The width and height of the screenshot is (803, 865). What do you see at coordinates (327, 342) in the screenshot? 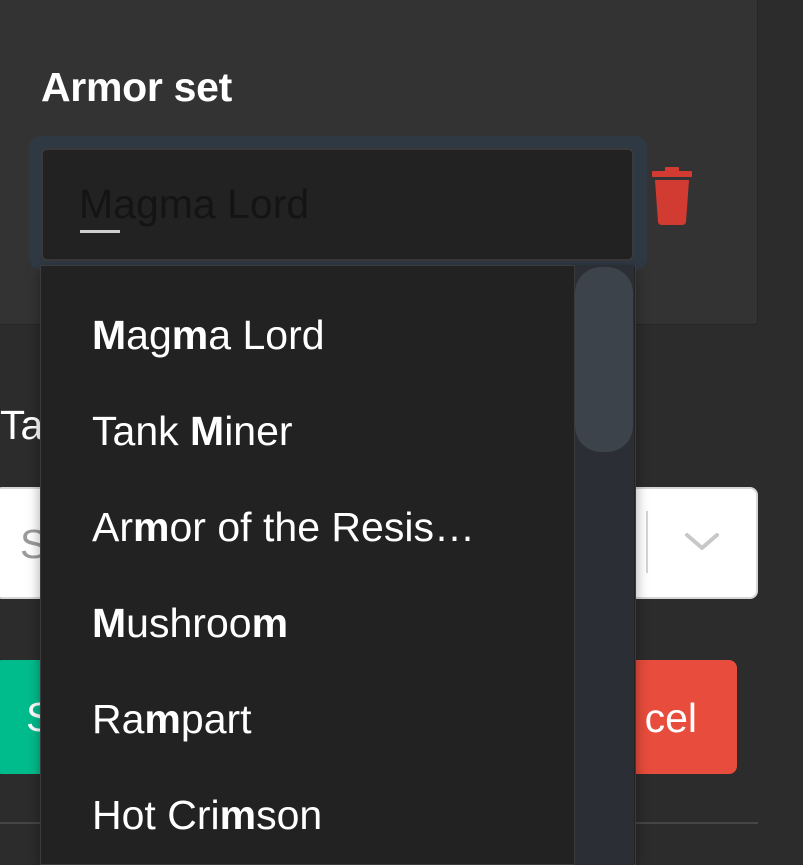
I see `dropdown-option: Magma Lord` at bounding box center [327, 342].